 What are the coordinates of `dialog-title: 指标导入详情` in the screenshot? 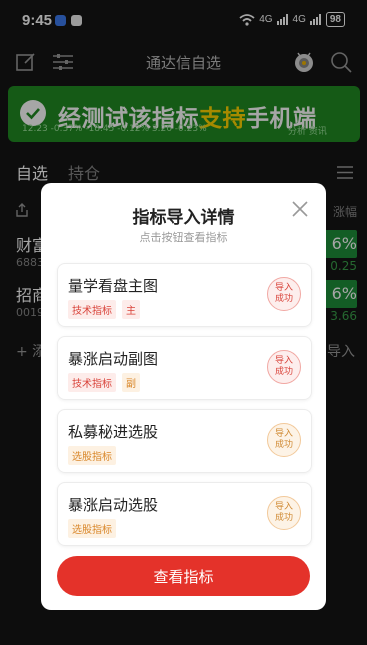 It's located at (183, 218).